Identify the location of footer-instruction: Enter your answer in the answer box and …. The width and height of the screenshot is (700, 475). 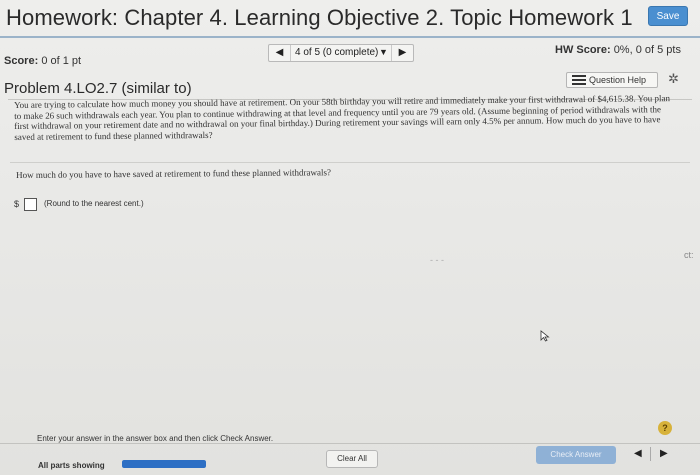
(155, 438).